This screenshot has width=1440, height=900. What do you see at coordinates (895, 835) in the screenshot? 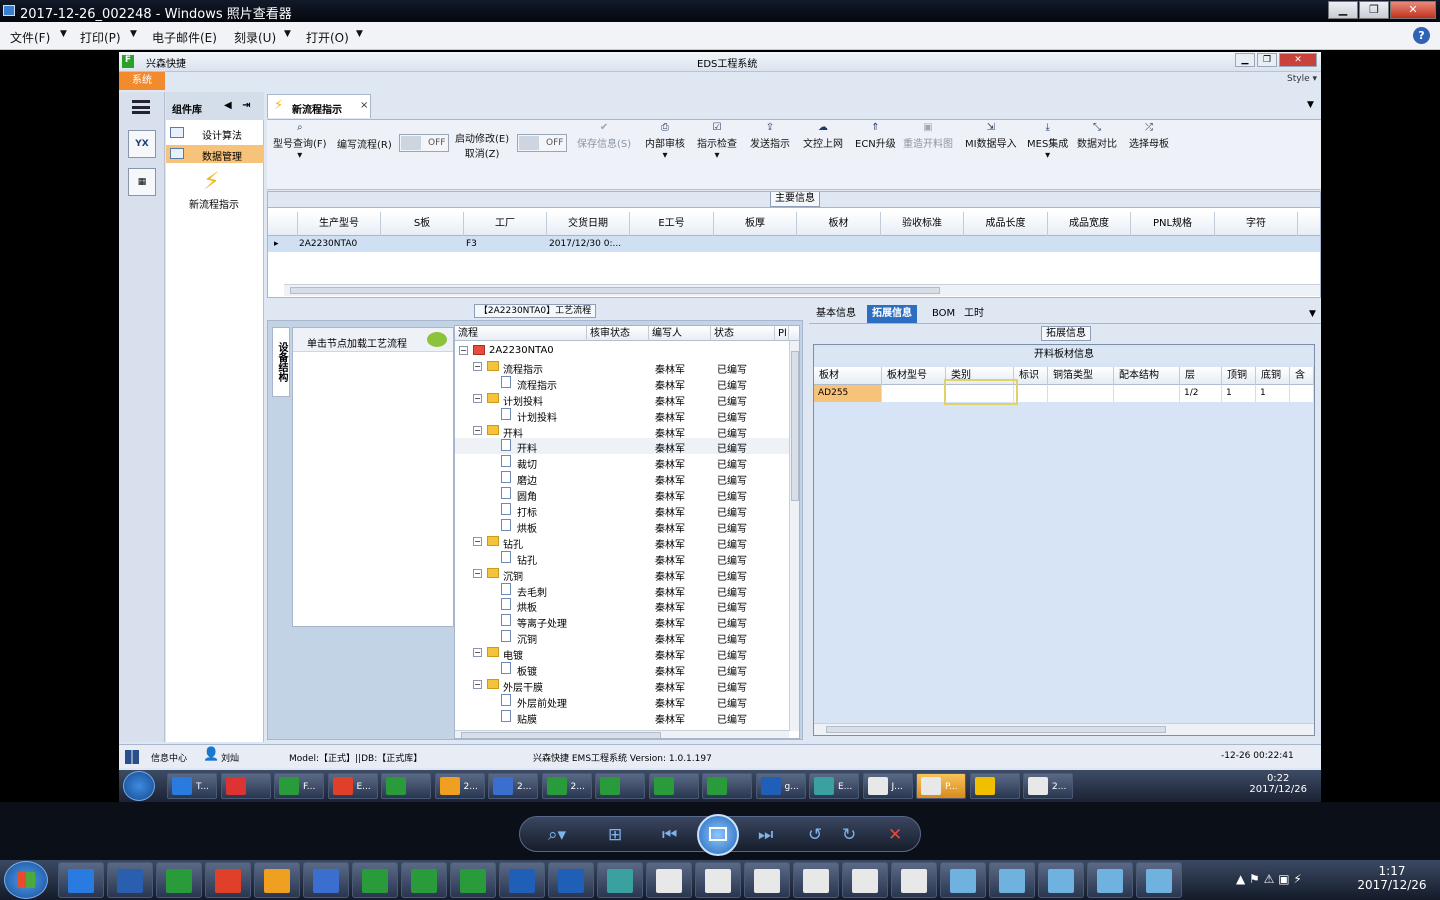
I see `delete-icon: ✕` at bounding box center [895, 835].